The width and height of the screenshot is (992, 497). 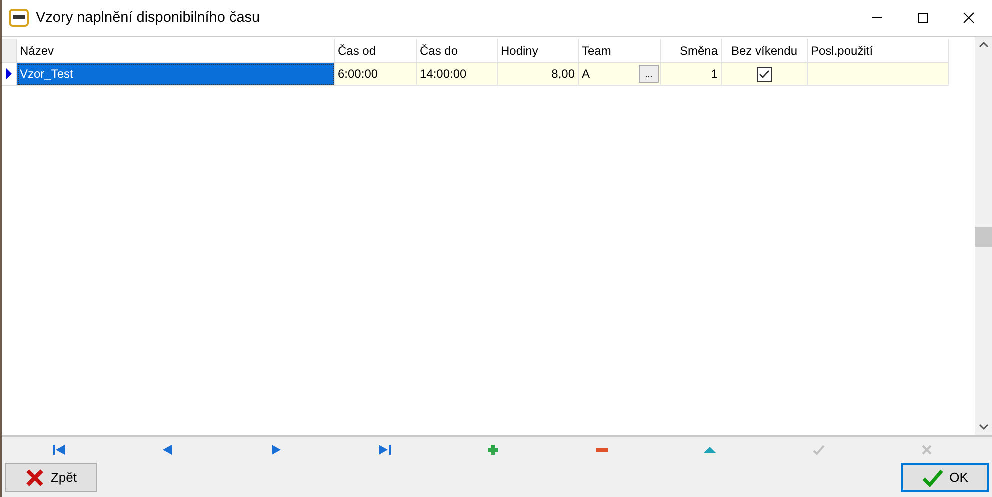 What do you see at coordinates (620, 51) in the screenshot?
I see `column-header: Team` at bounding box center [620, 51].